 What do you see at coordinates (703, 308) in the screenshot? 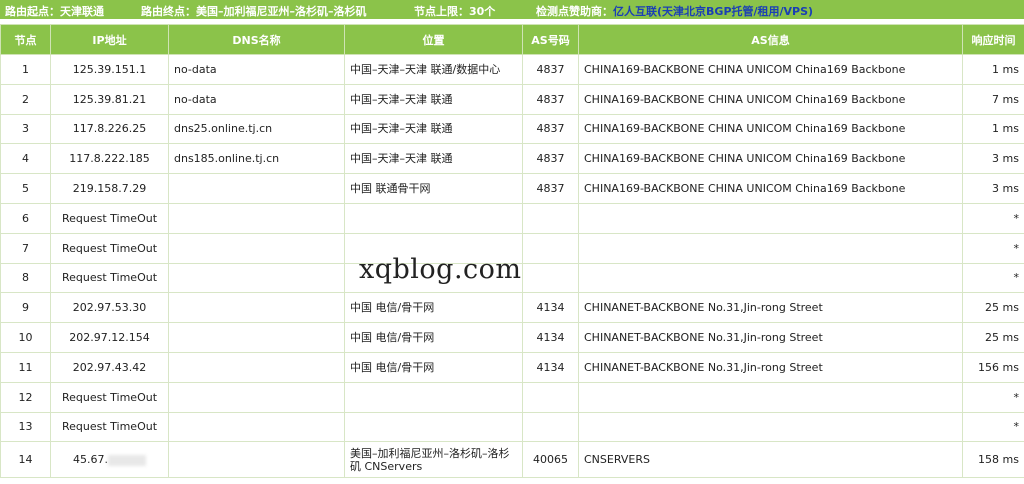
I see `asinfo-cell-text: CHINANET-BACKBONE No.31,Jin-rong Street` at bounding box center [703, 308].